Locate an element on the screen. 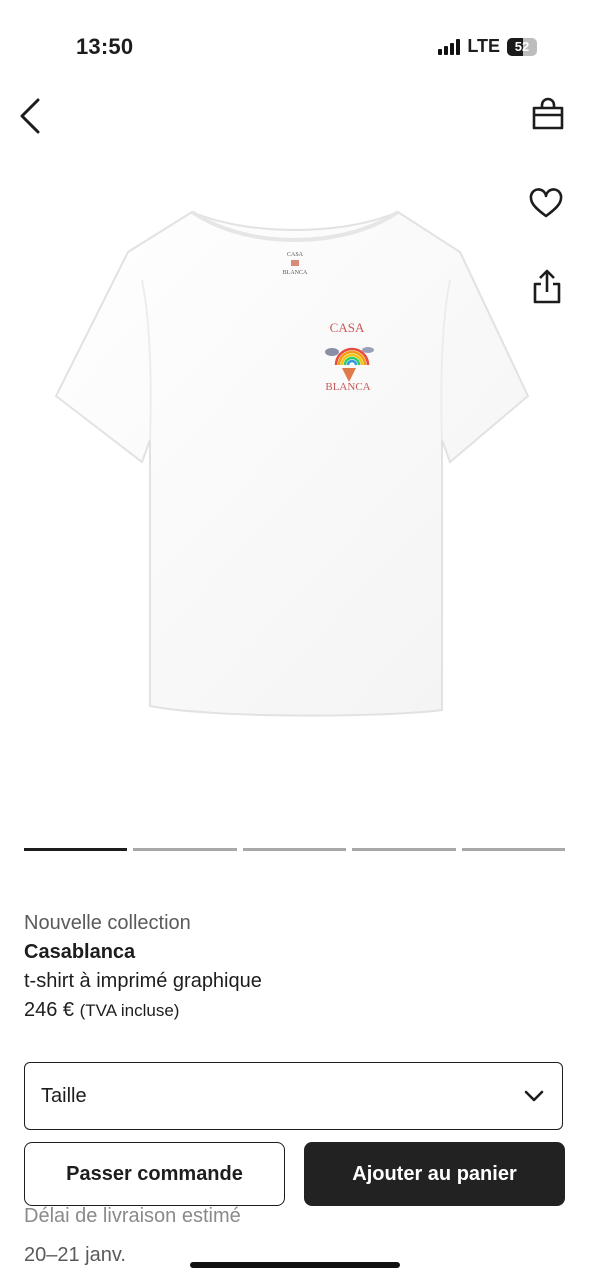  price-row: 246 € (TVA incluse) is located at coordinates (101, 1010).